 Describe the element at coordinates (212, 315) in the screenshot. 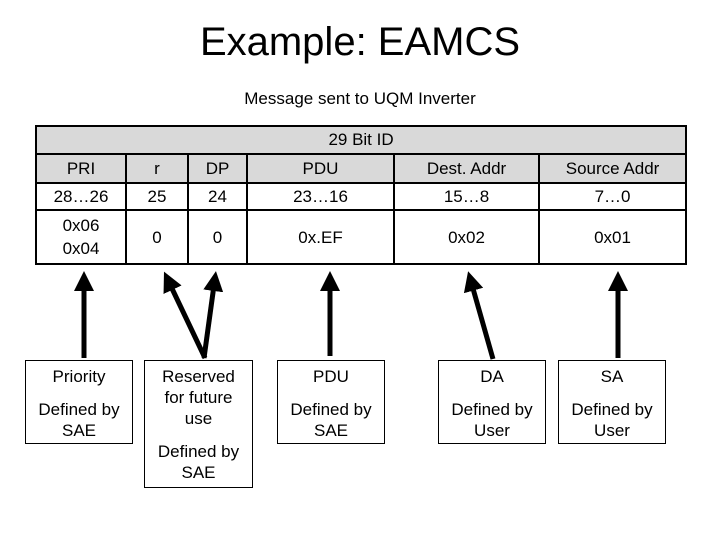

I see `arrow-reserved-dp` at that location.